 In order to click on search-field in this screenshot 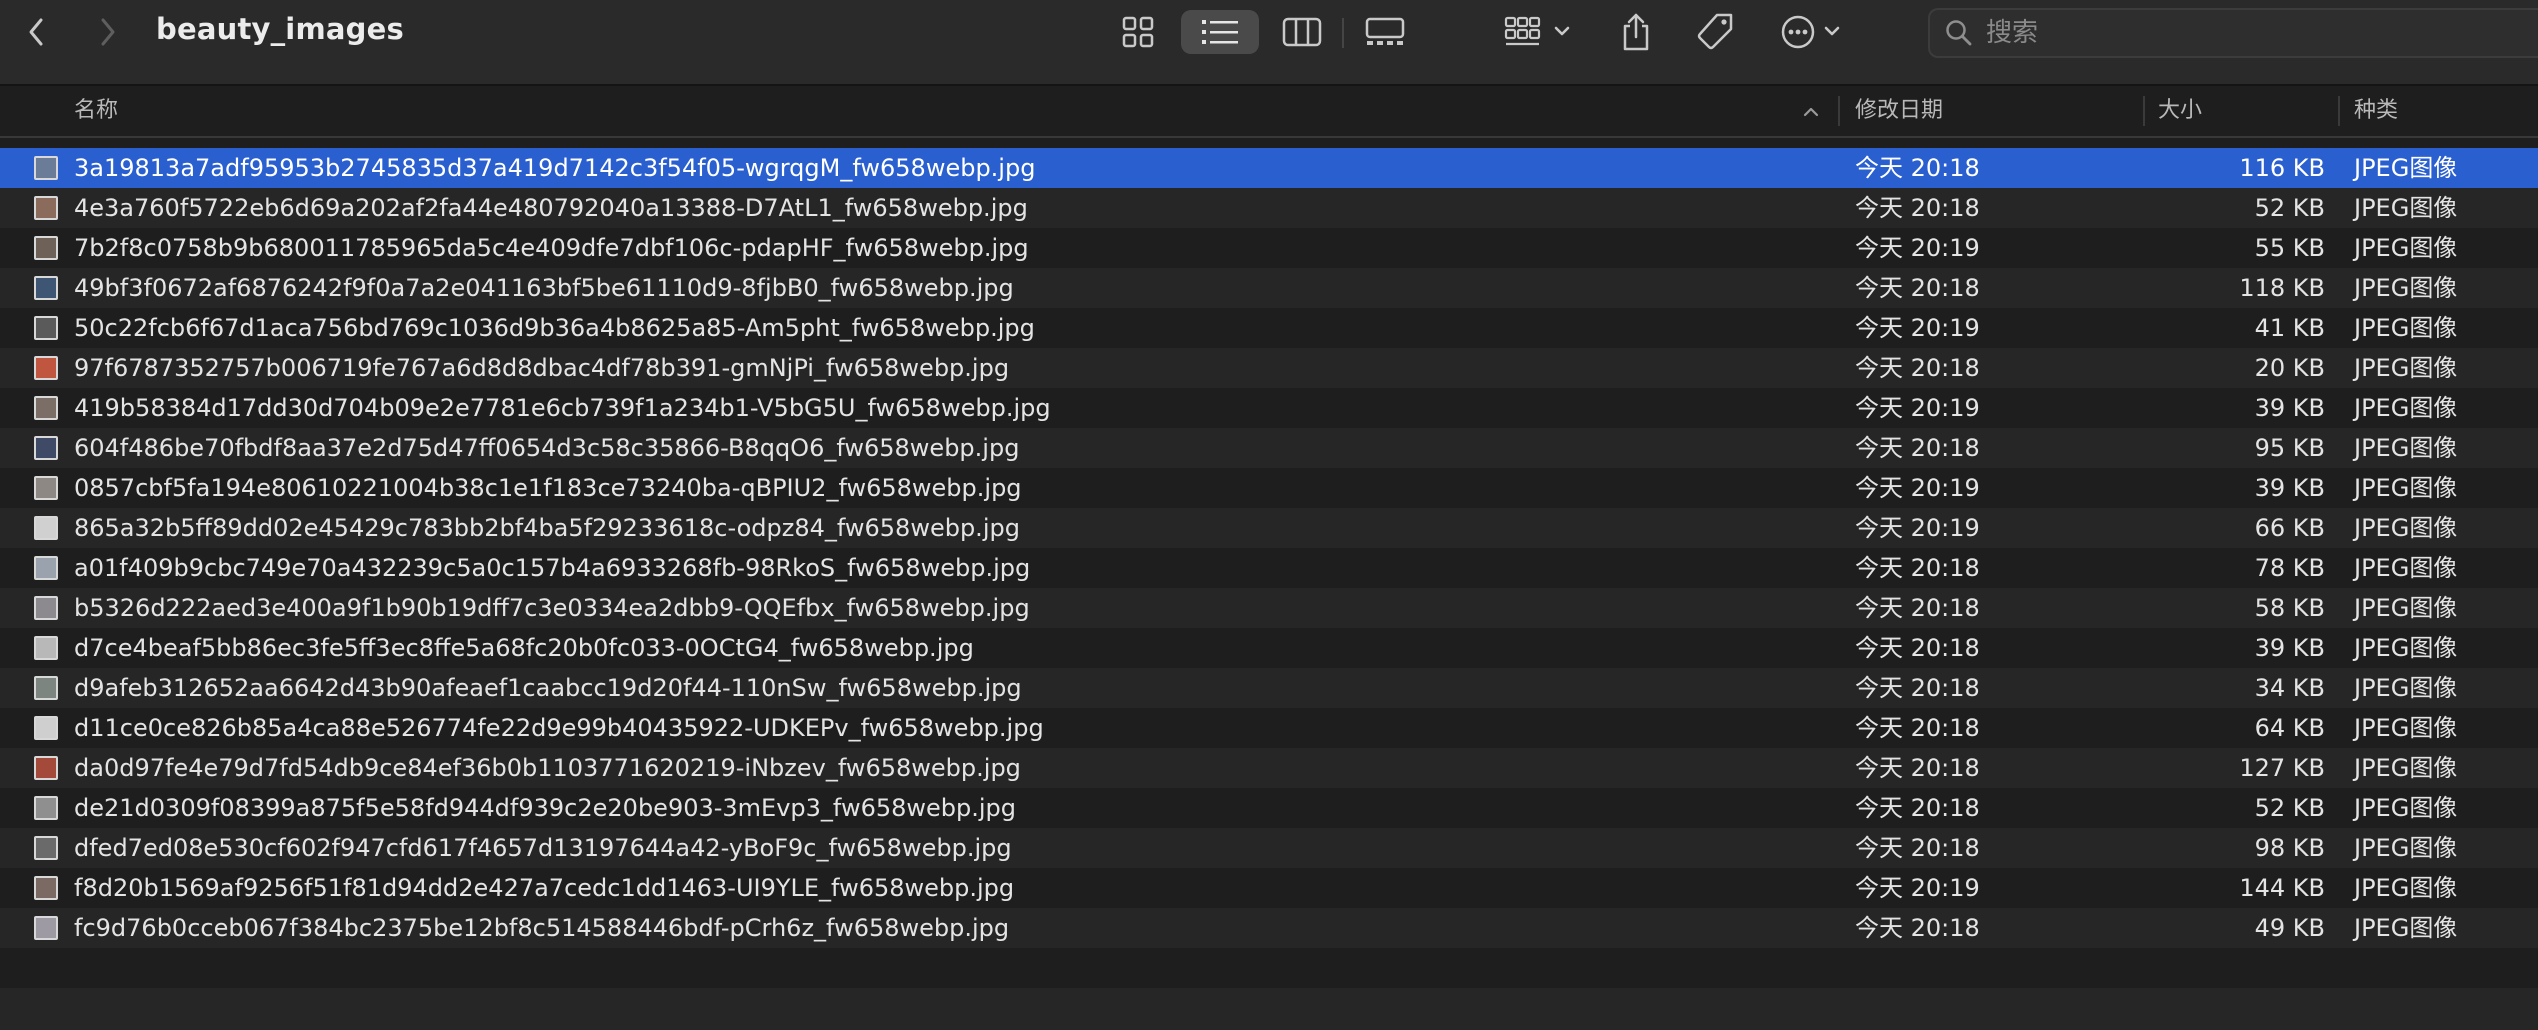, I will do `click(2233, 33)`.